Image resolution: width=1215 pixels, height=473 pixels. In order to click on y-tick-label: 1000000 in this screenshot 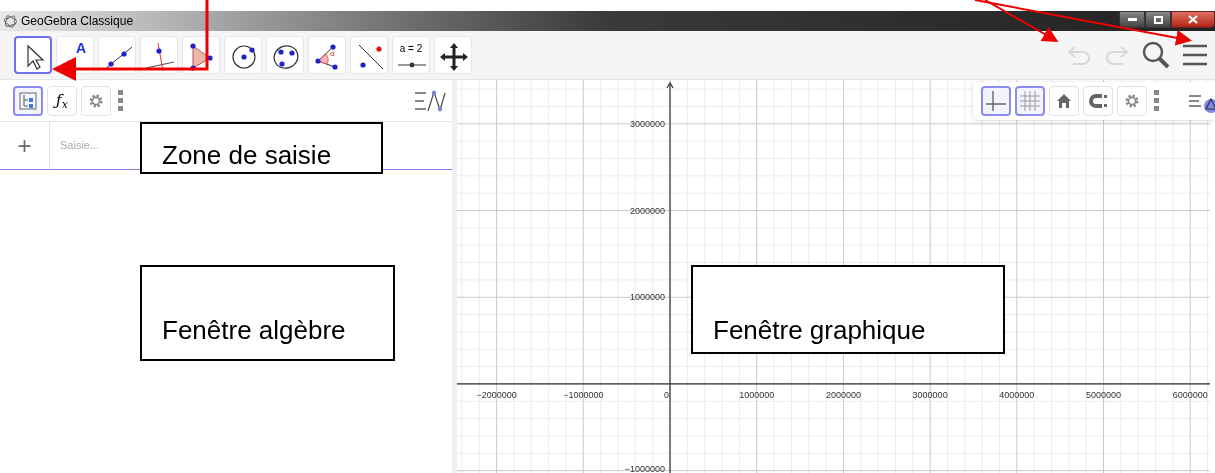, I will do `click(647, 297)`.